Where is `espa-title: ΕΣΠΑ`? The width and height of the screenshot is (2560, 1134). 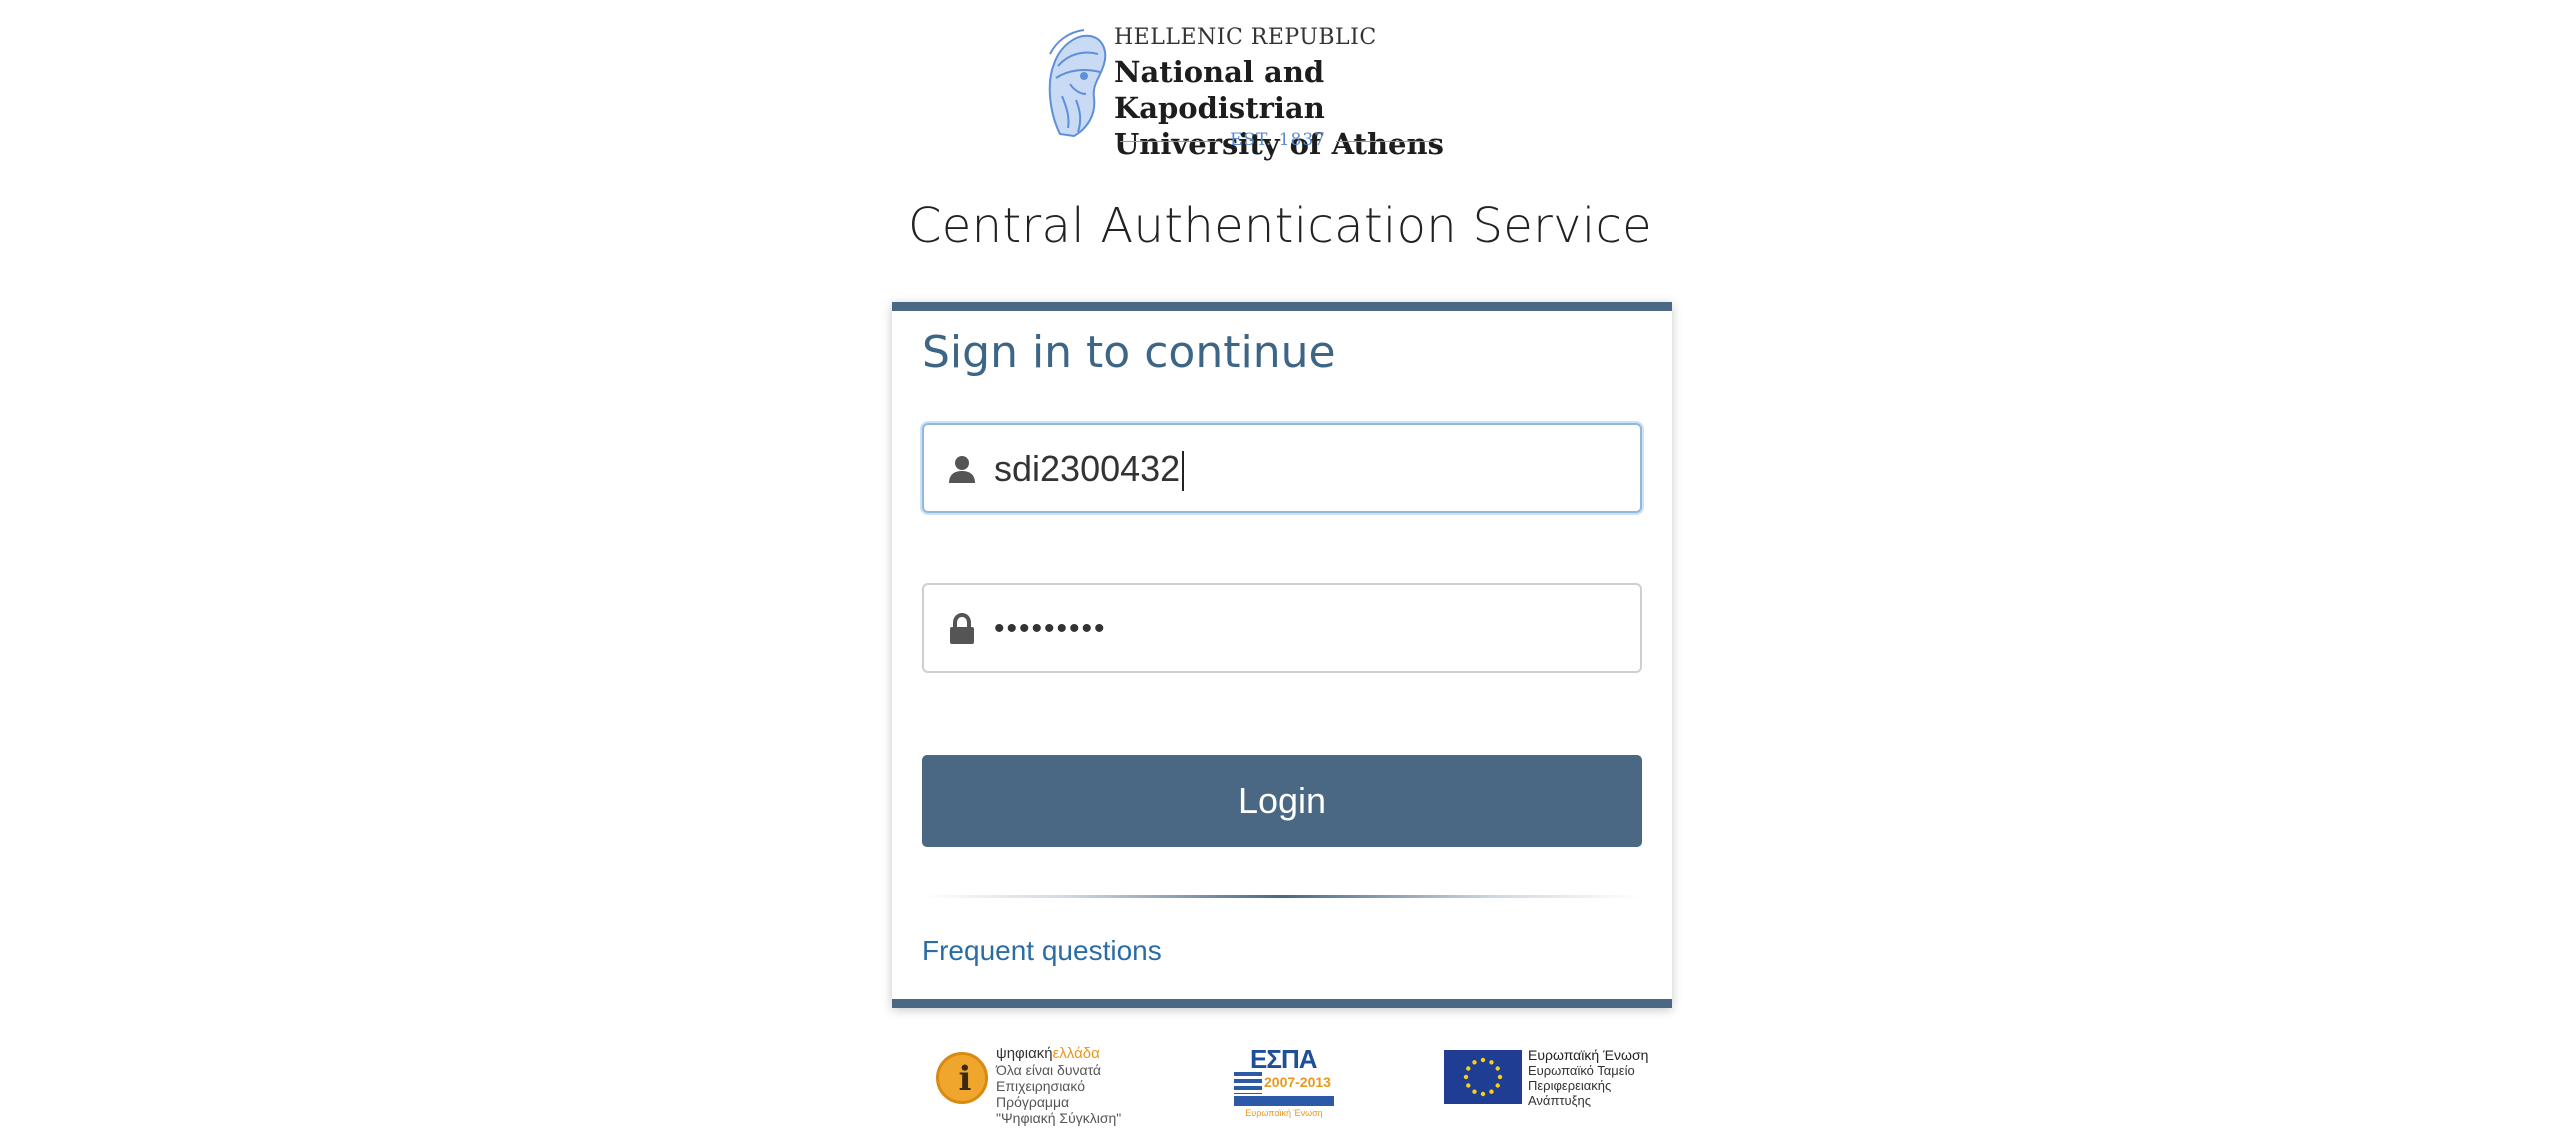 espa-title: ΕΣΠΑ is located at coordinates (1283, 1059).